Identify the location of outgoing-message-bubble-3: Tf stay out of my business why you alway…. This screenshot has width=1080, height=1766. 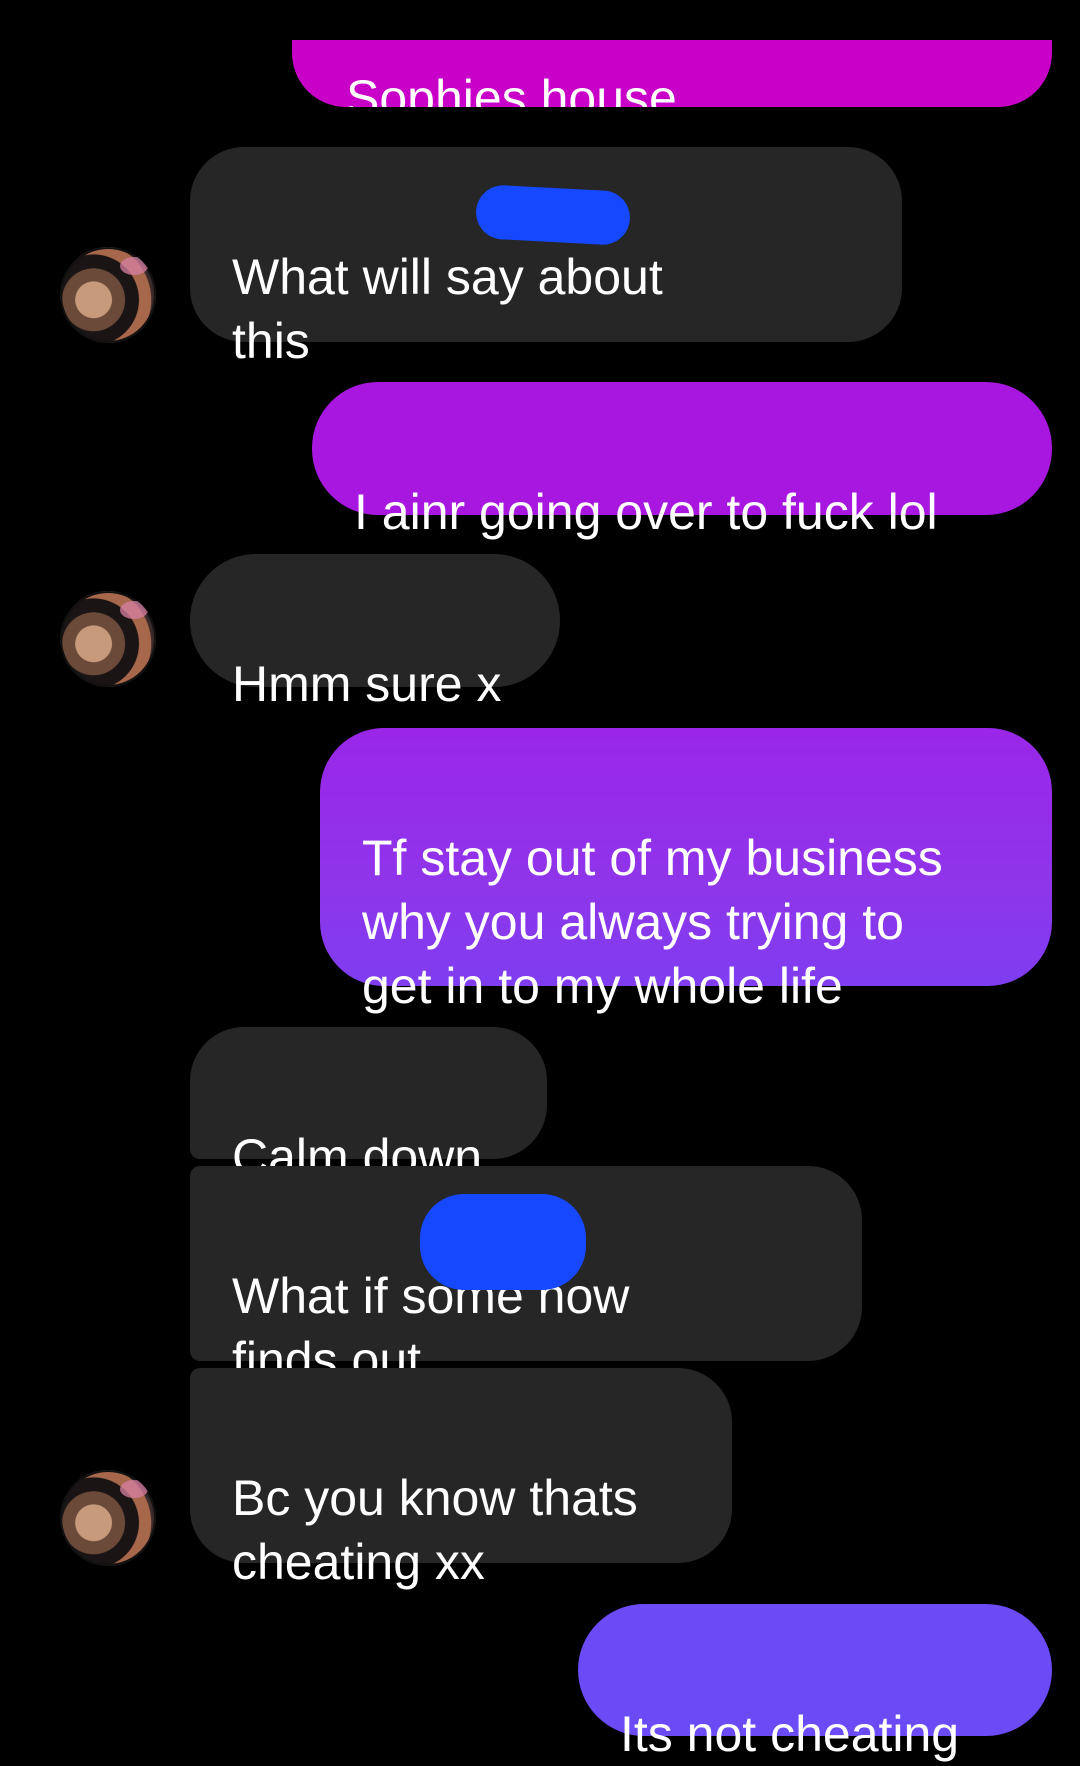
(686, 871).